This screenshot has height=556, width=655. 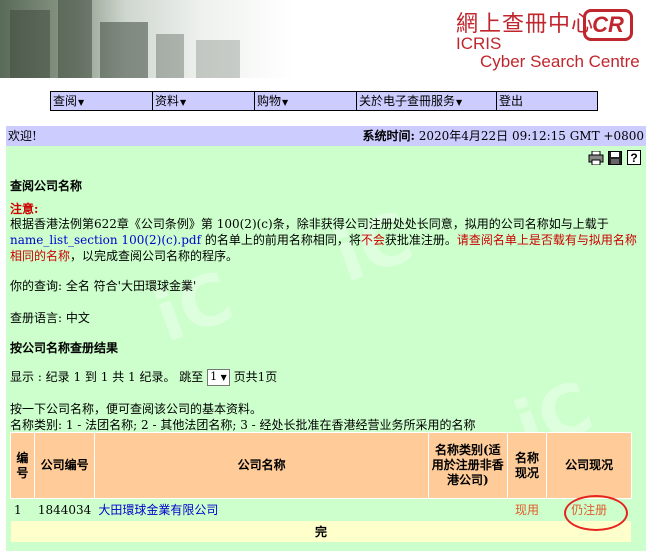 What do you see at coordinates (204, 101) in the screenshot?
I see `menu-info: 资料▼` at bounding box center [204, 101].